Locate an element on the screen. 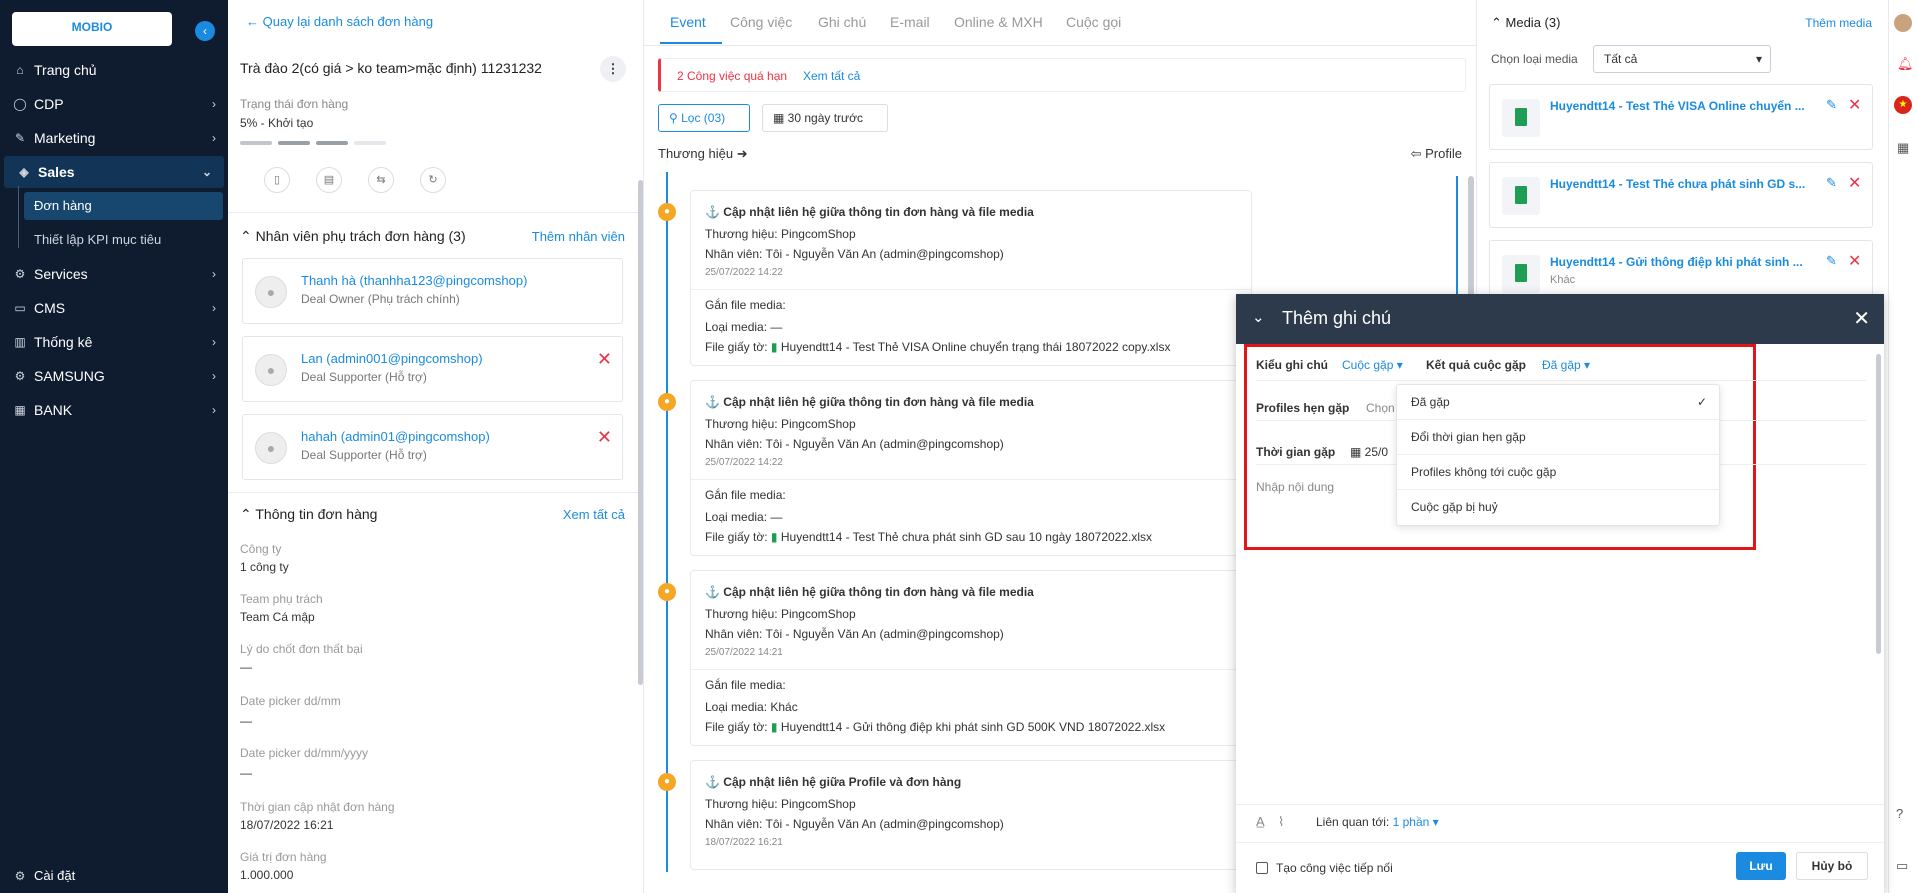 This screenshot has height=893, width=1918. chat-icon: ▭ is located at coordinates (1902, 866).